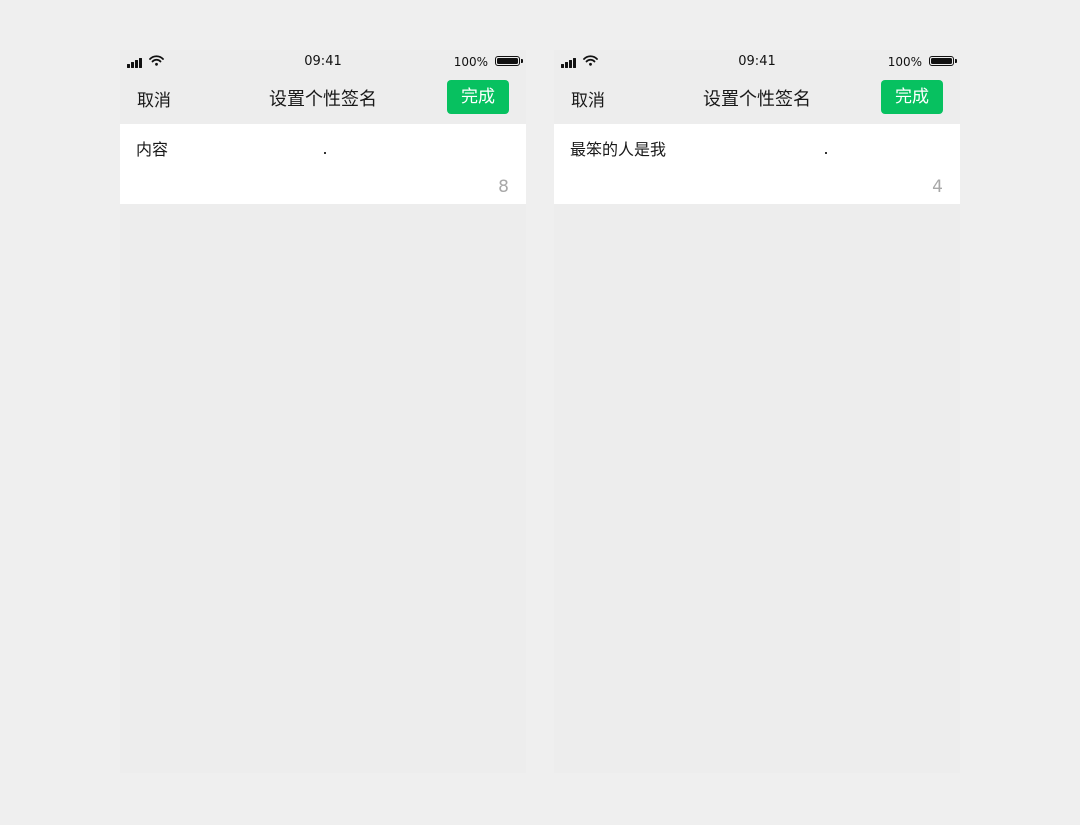  What do you see at coordinates (757, 164) in the screenshot?
I see `signature-input: 最笨的人是我 4` at bounding box center [757, 164].